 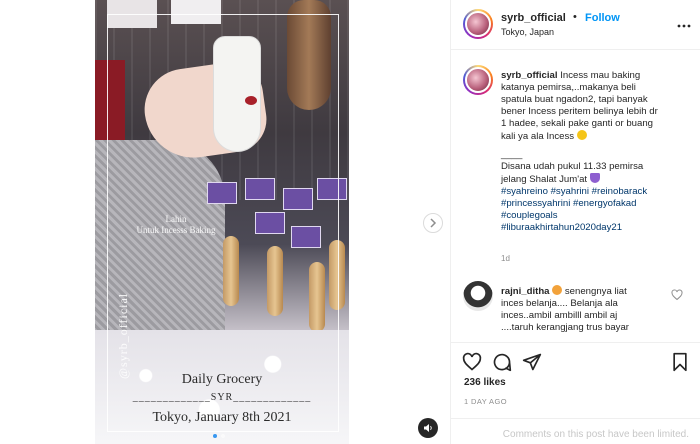 What do you see at coordinates (176, 219) in the screenshot?
I see `overlay-label-line: Lahin` at bounding box center [176, 219].